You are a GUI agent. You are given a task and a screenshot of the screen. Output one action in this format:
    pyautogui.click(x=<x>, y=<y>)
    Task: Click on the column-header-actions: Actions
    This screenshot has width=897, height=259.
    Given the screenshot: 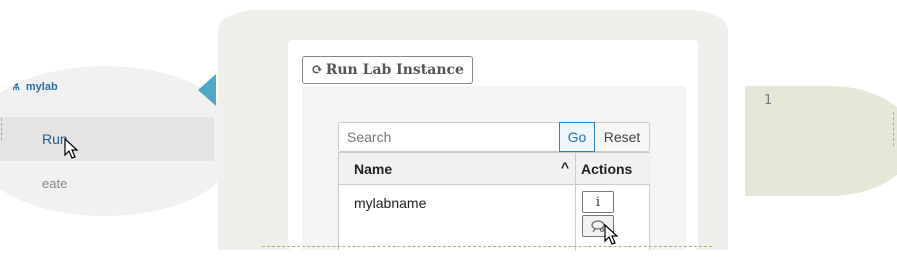 What is the action you would take?
    pyautogui.click(x=613, y=169)
    